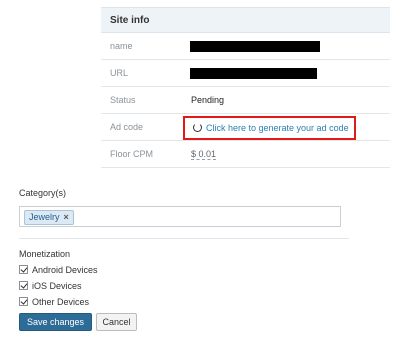 The image size is (400, 350). I want to click on floor-cpm-label: Floor CPM, so click(132, 154).